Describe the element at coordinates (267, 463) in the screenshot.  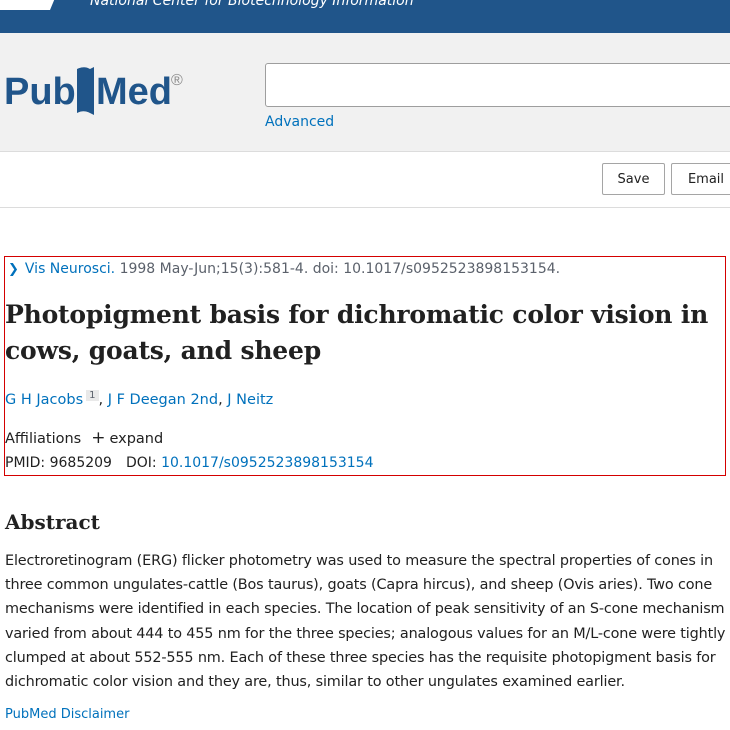
I see `doi-link: 10.1017/s0952523898153154` at that location.